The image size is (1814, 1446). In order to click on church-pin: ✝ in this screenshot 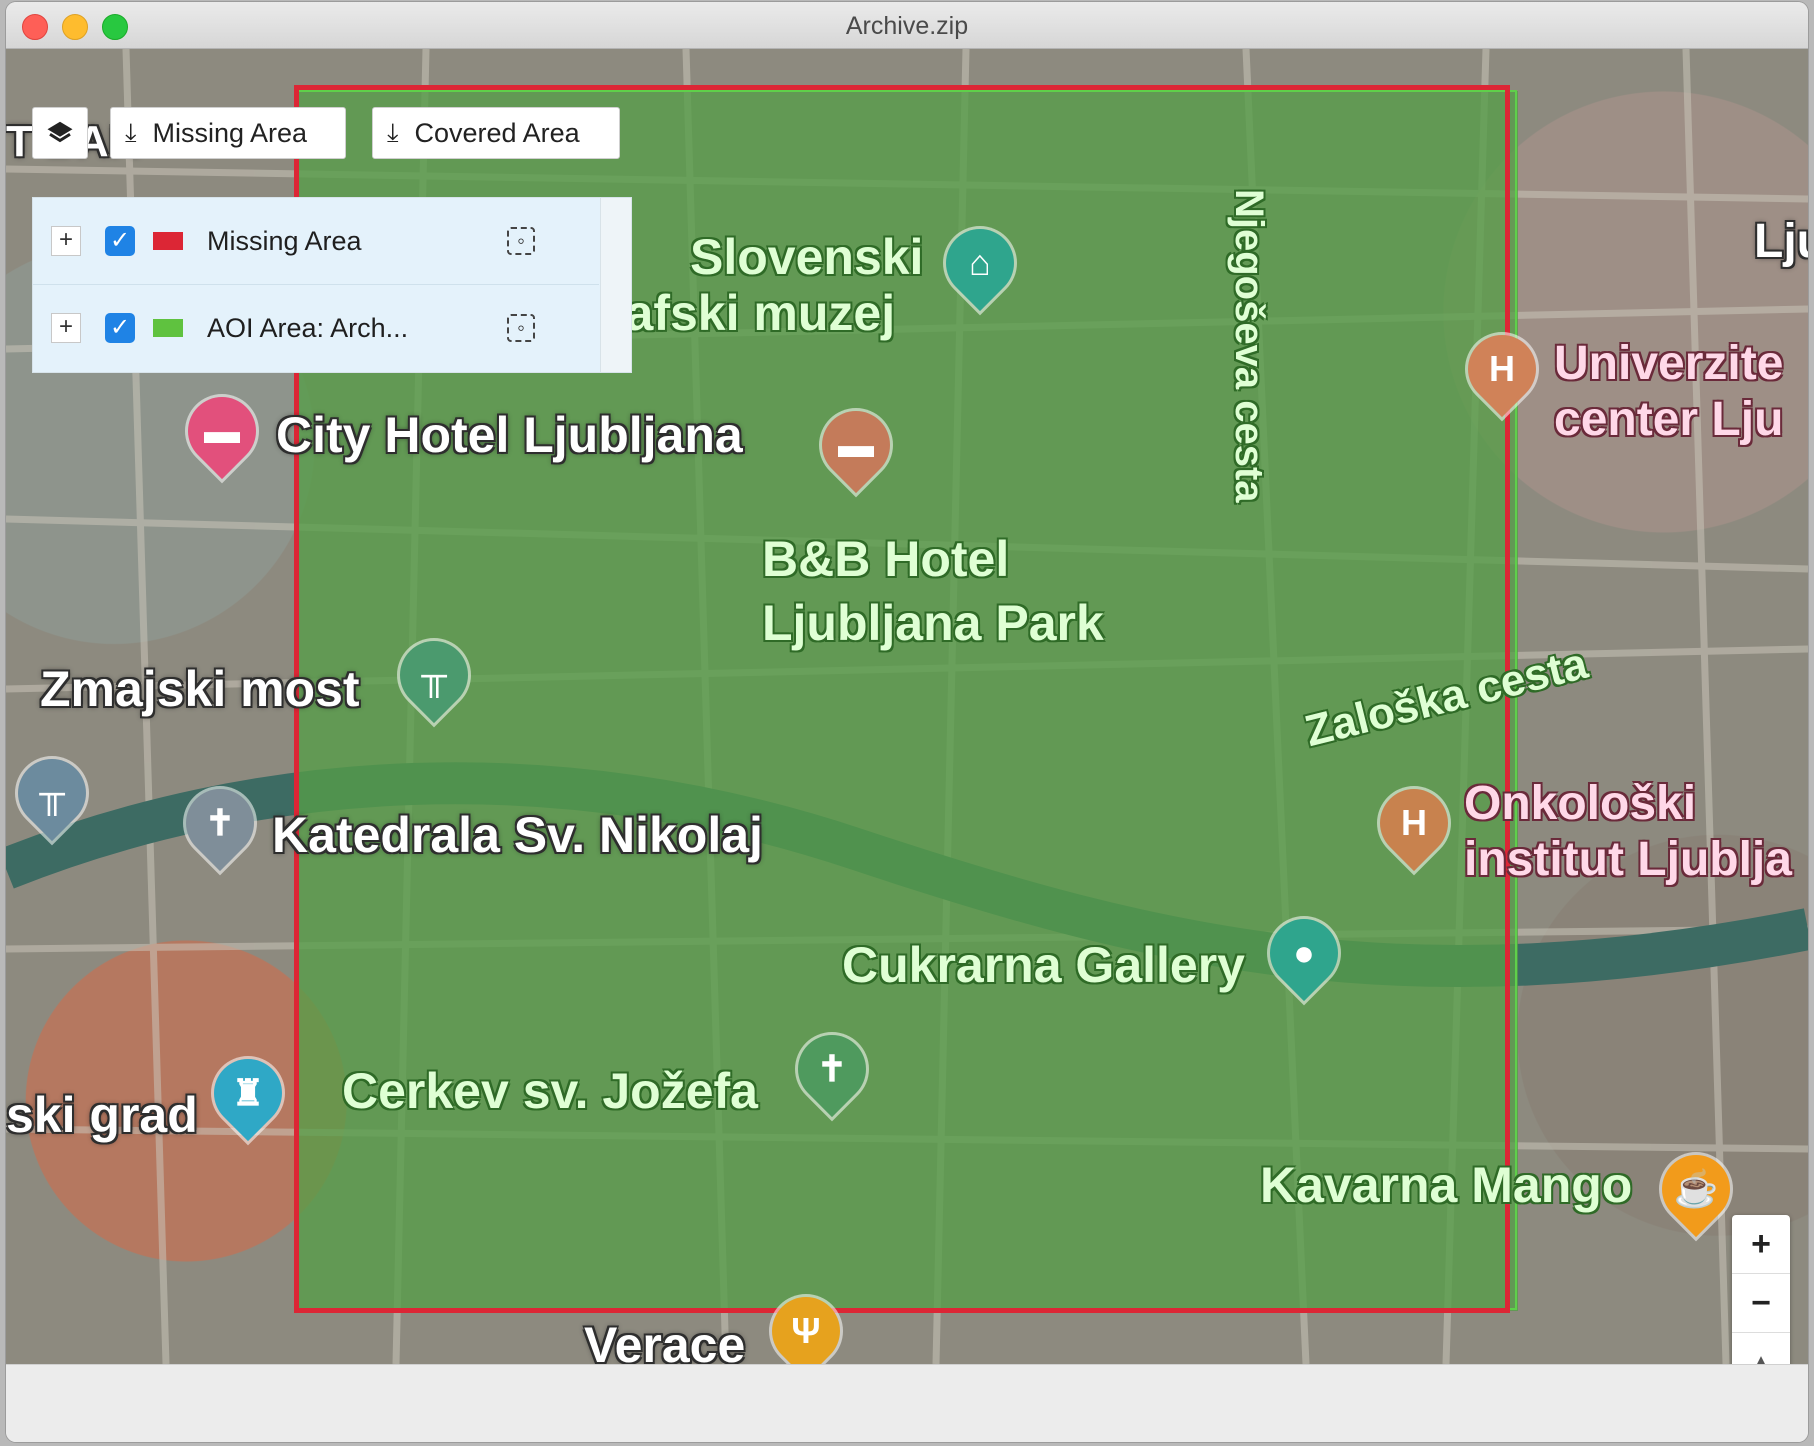, I will do `click(220, 823)`.